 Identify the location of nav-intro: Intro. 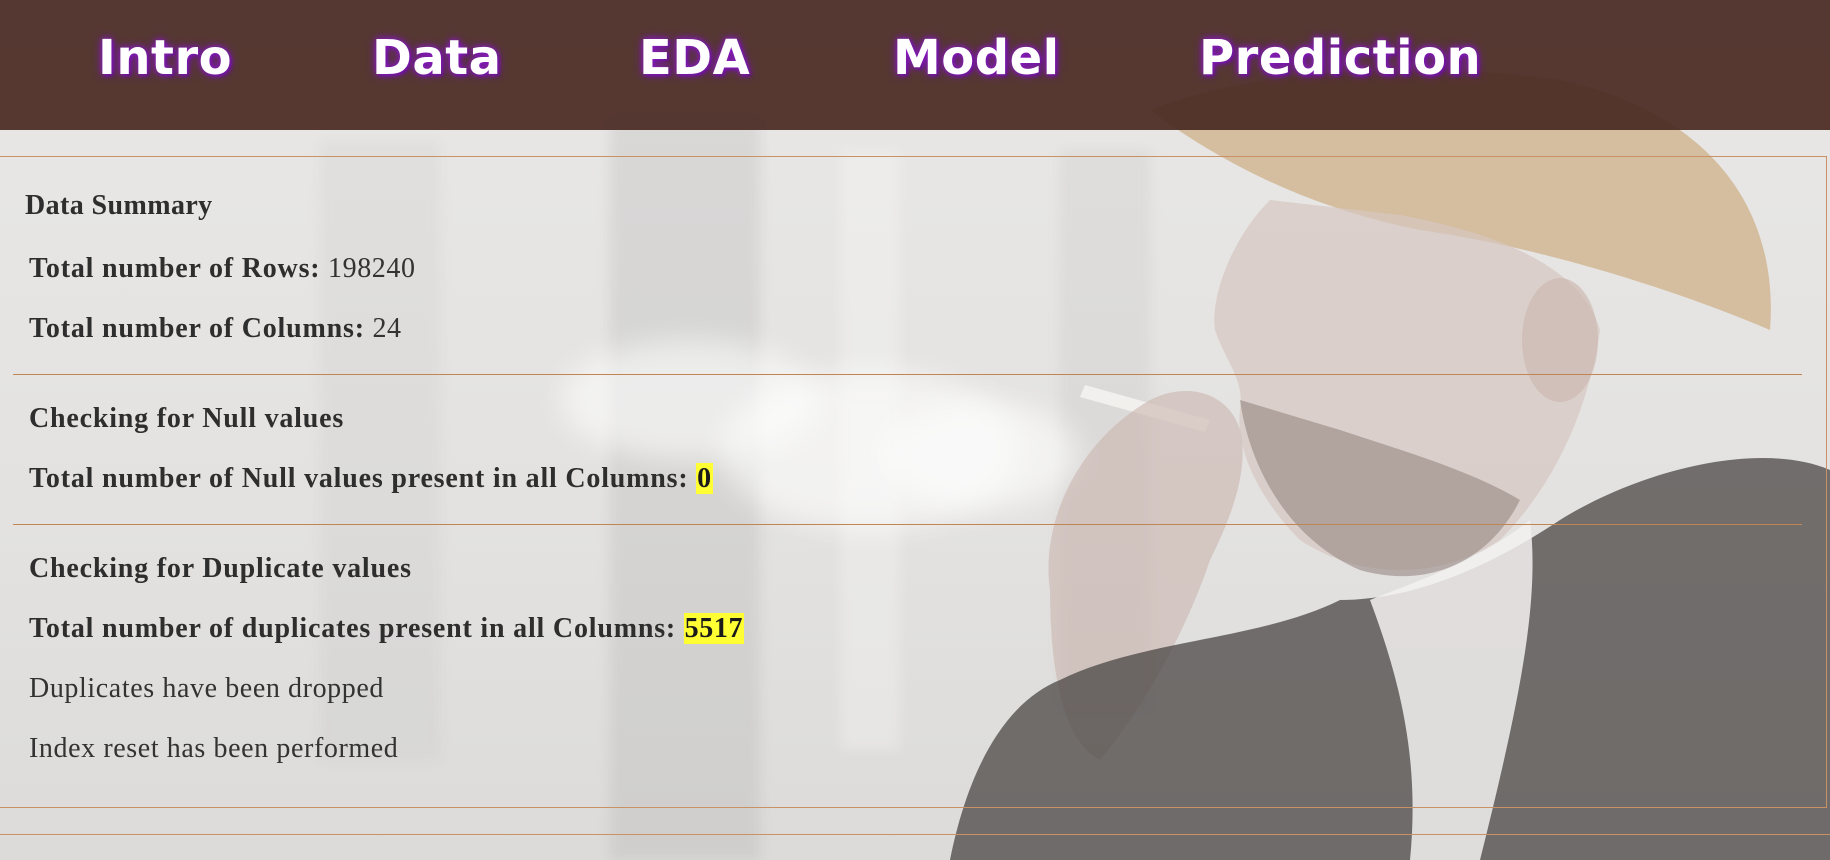
(165, 58).